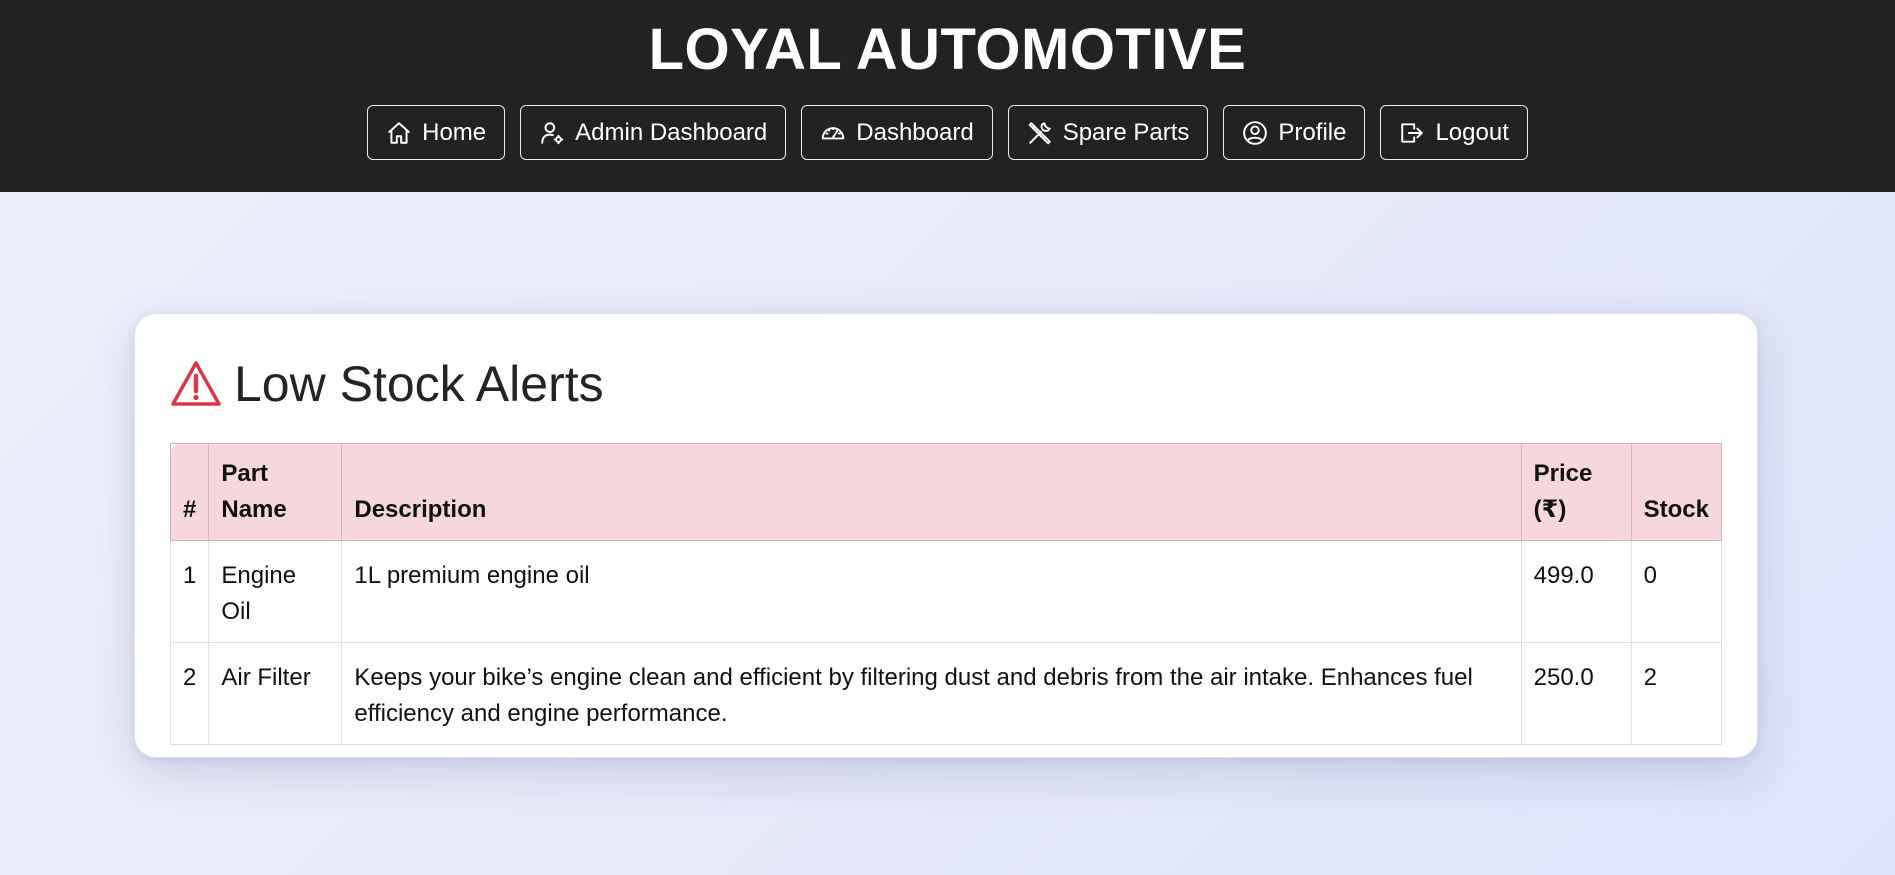  Describe the element at coordinates (419, 384) in the screenshot. I see `page-title: Low Stock Alerts` at that location.